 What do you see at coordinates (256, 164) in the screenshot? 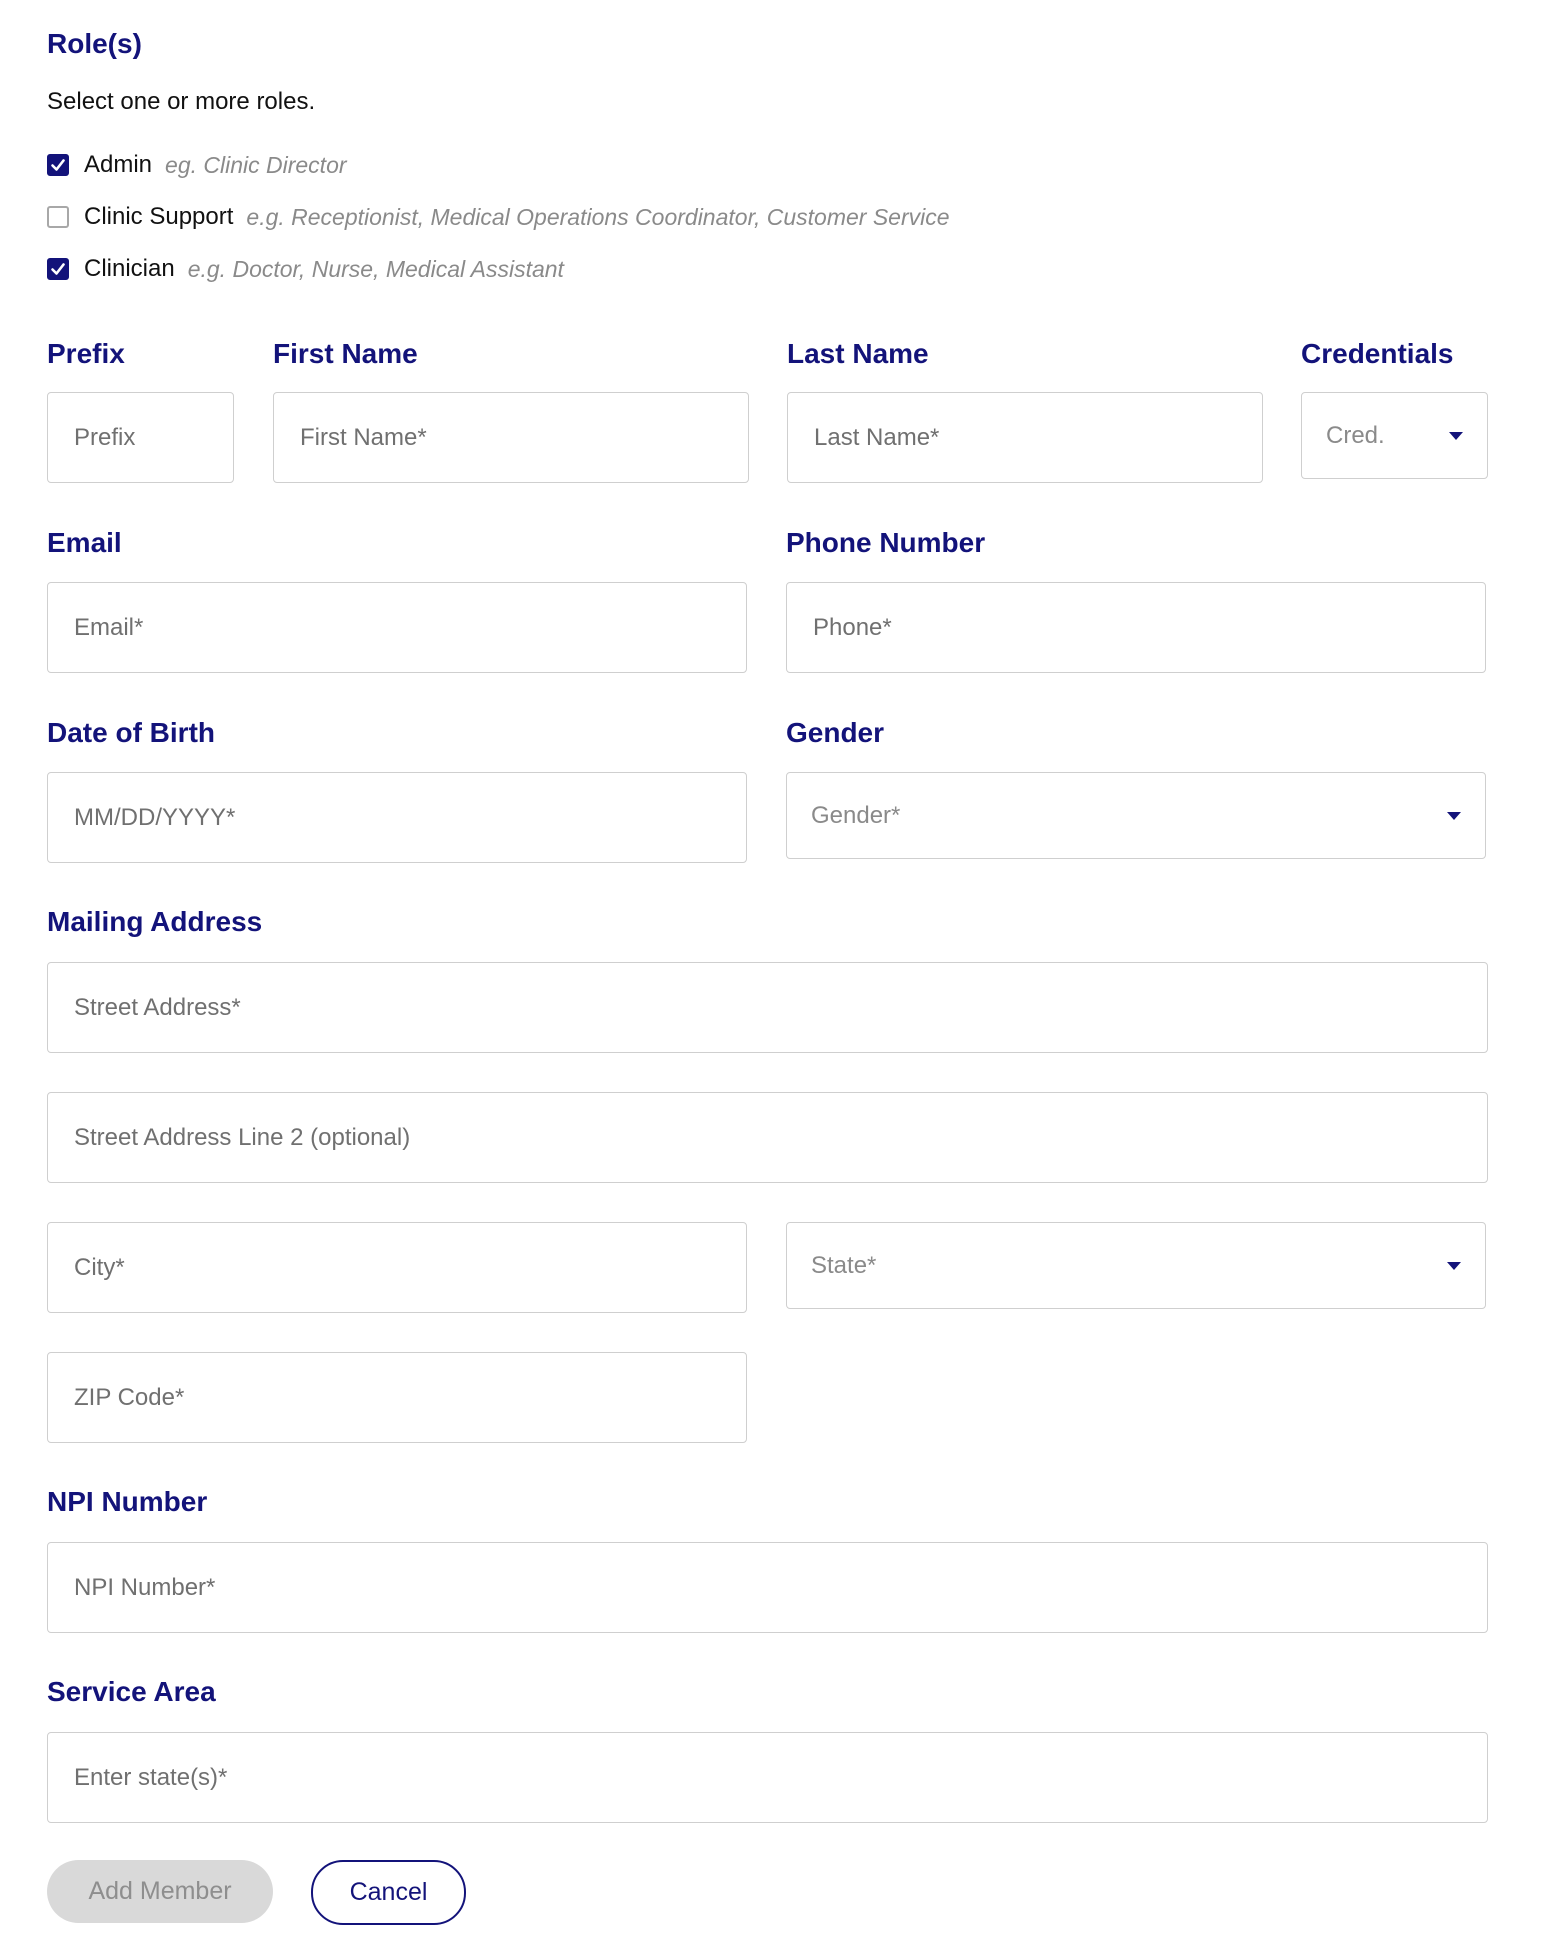
I see `role-example: eg. Clinic Director` at bounding box center [256, 164].